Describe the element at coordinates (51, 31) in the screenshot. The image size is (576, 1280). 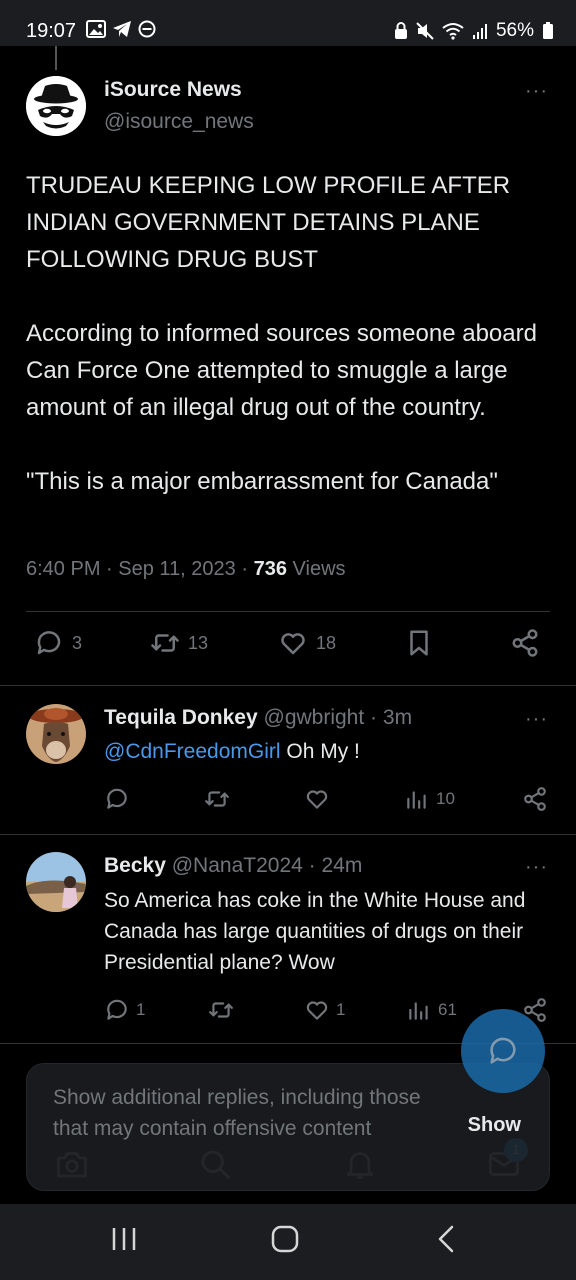
I see `status-time: 19:07` at that location.